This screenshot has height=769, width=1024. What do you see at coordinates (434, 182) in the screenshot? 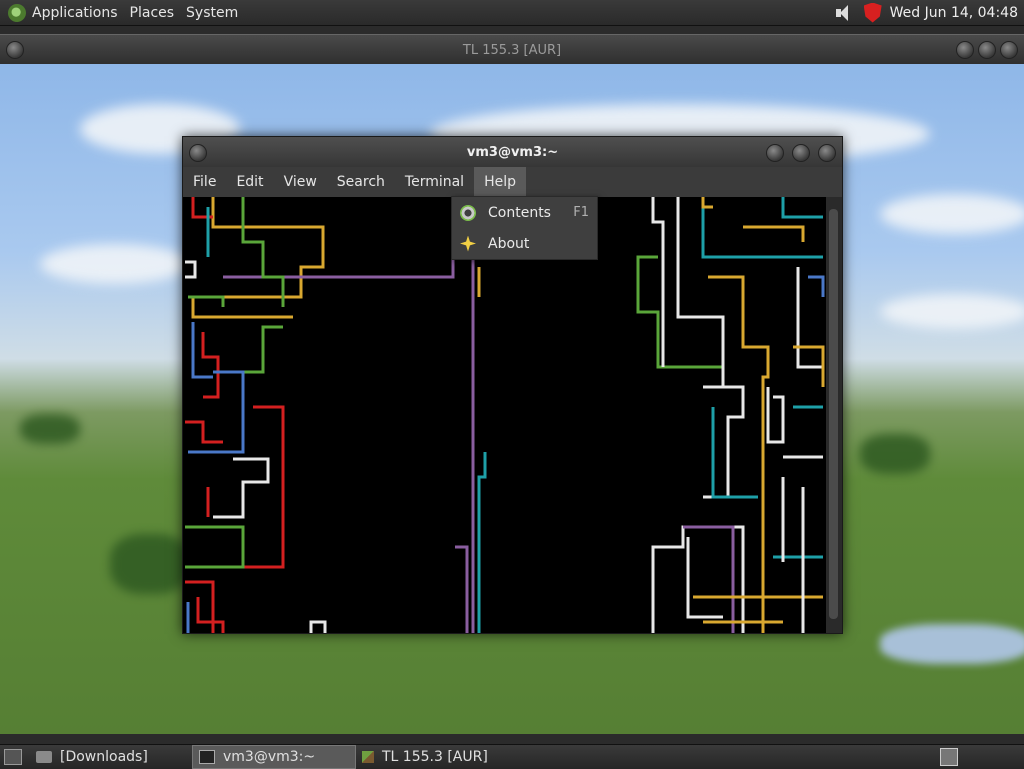
I see `menu-terminal: Terminal` at bounding box center [434, 182].